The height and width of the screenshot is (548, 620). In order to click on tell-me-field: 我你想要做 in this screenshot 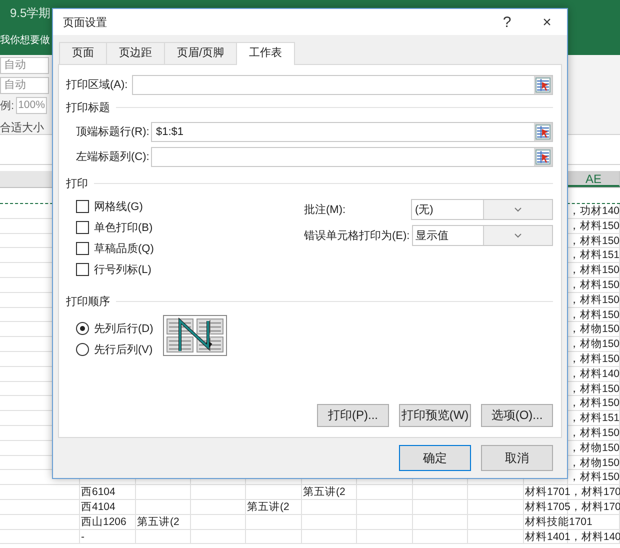, I will do `click(25, 40)`.